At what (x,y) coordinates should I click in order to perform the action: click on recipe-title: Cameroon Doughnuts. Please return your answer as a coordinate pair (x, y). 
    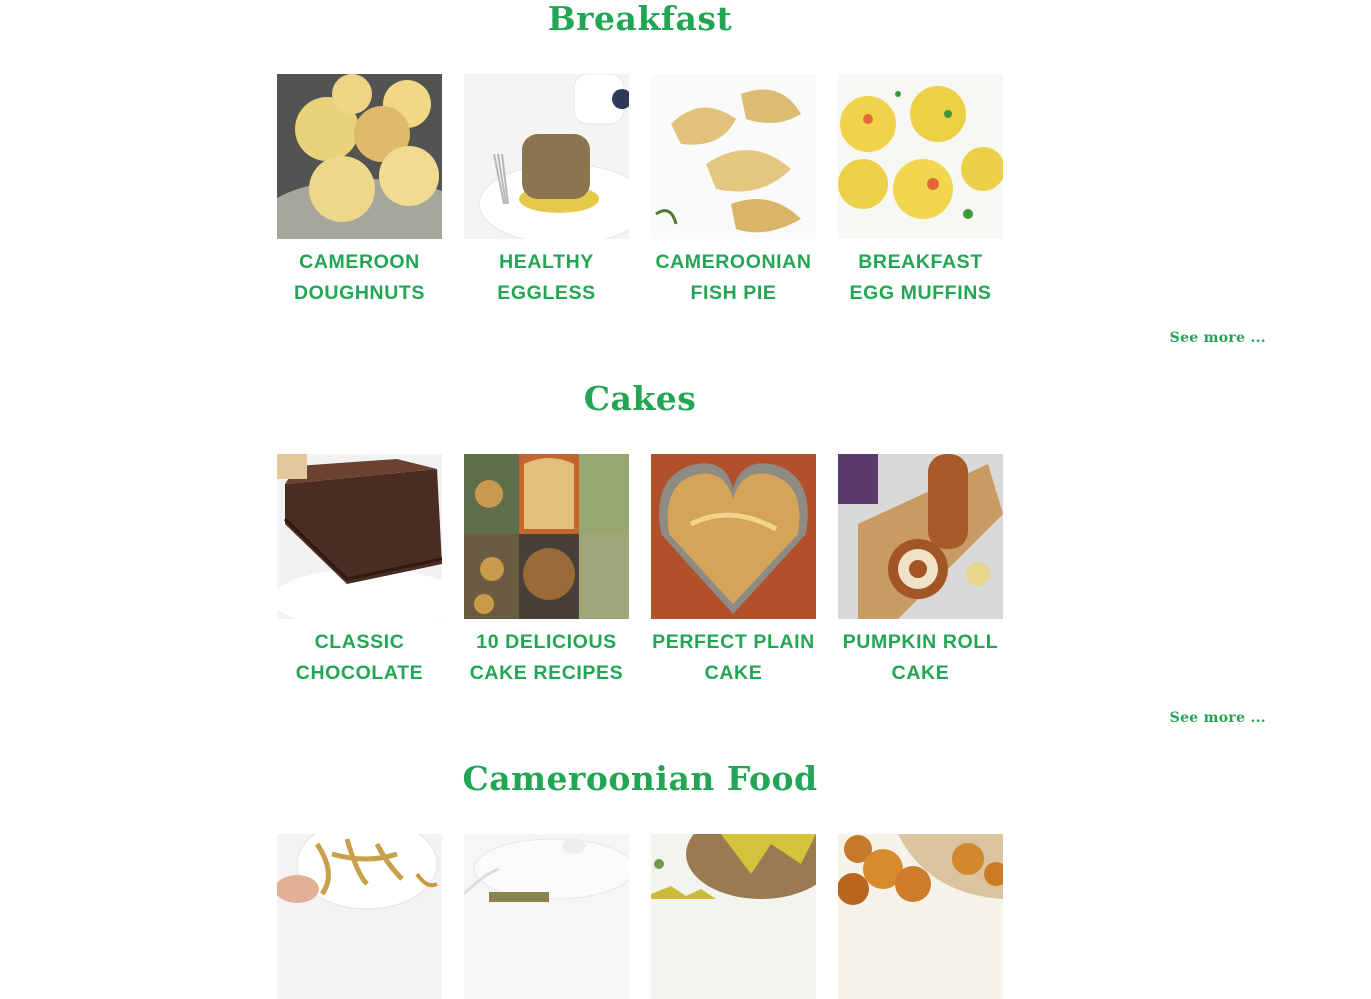
    Looking at the image, I should click on (359, 278).